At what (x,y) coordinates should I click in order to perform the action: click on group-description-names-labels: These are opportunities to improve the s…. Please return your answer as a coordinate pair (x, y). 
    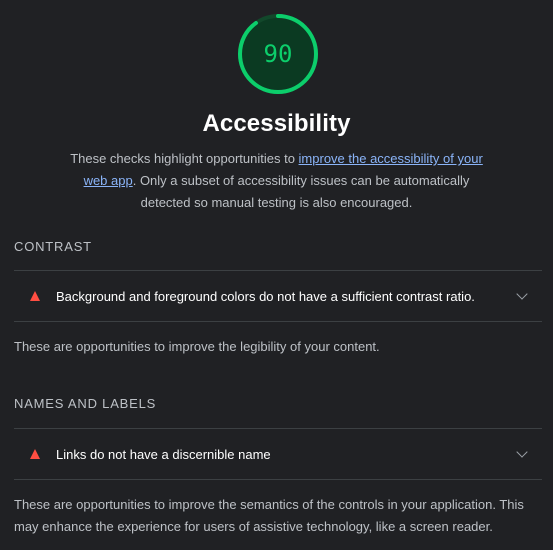
    Looking at the image, I should click on (269, 515).